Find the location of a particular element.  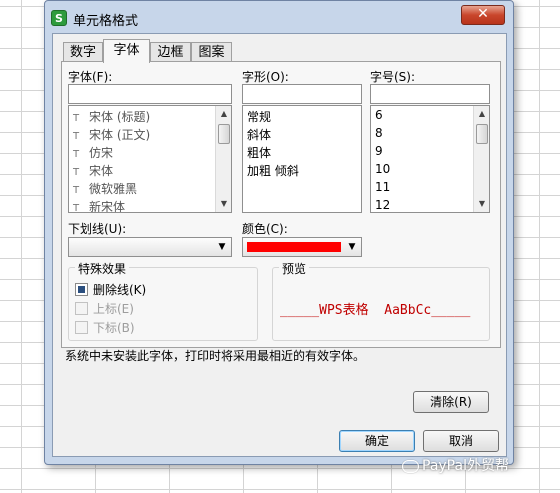

size-list-scrollbar: ▲ ▼ is located at coordinates (481, 159).